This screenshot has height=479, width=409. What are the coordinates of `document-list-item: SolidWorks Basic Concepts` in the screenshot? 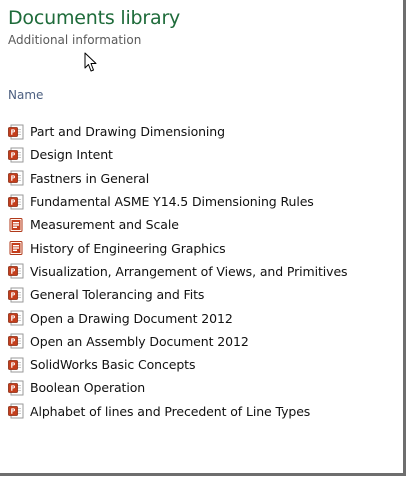 It's located at (205, 364).